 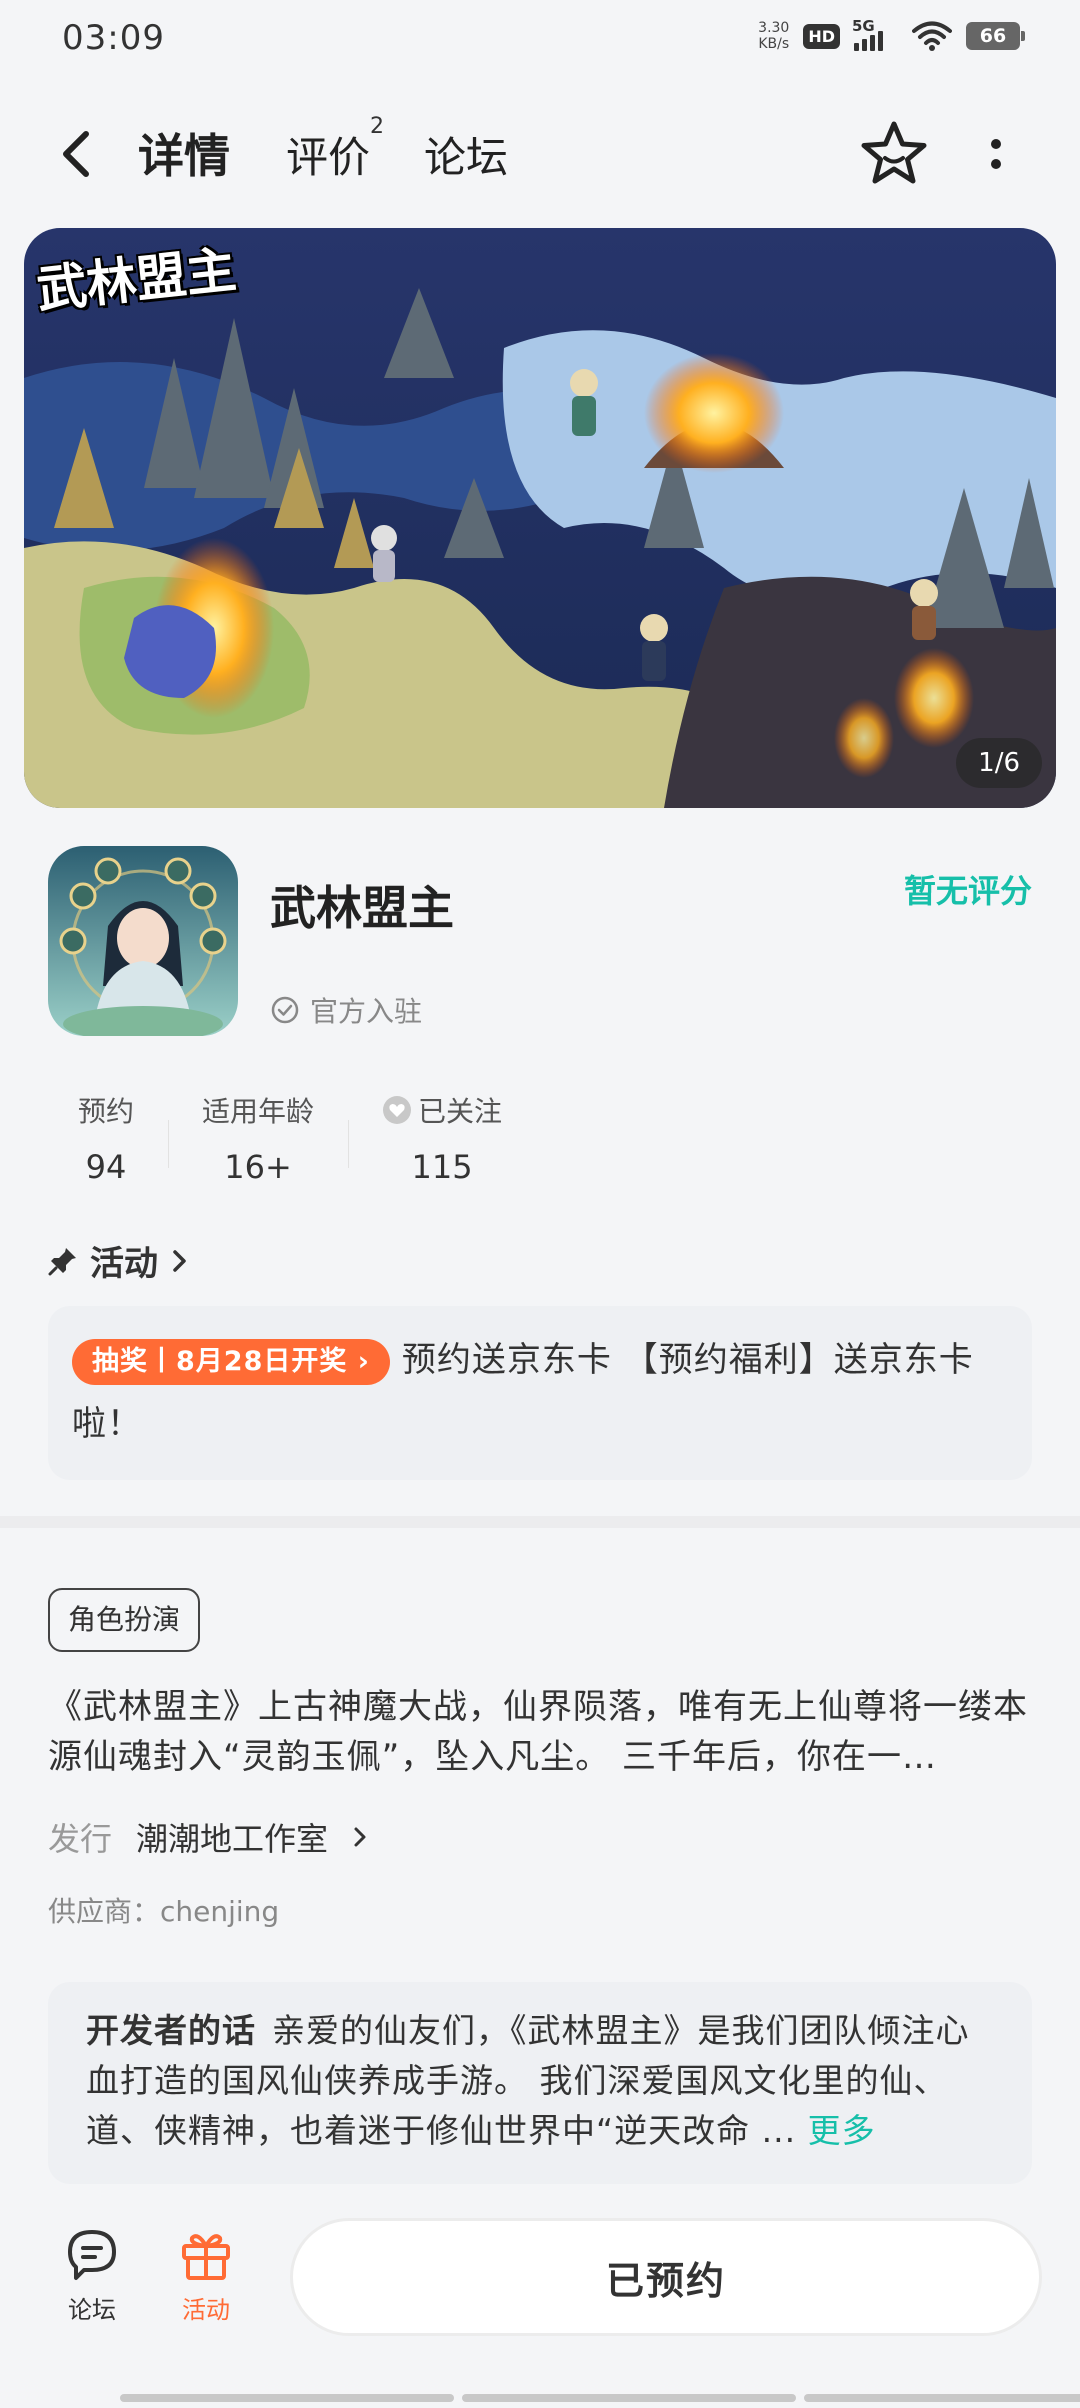 What do you see at coordinates (80, 1839) in the screenshot?
I see `publisher-label: 发行` at bounding box center [80, 1839].